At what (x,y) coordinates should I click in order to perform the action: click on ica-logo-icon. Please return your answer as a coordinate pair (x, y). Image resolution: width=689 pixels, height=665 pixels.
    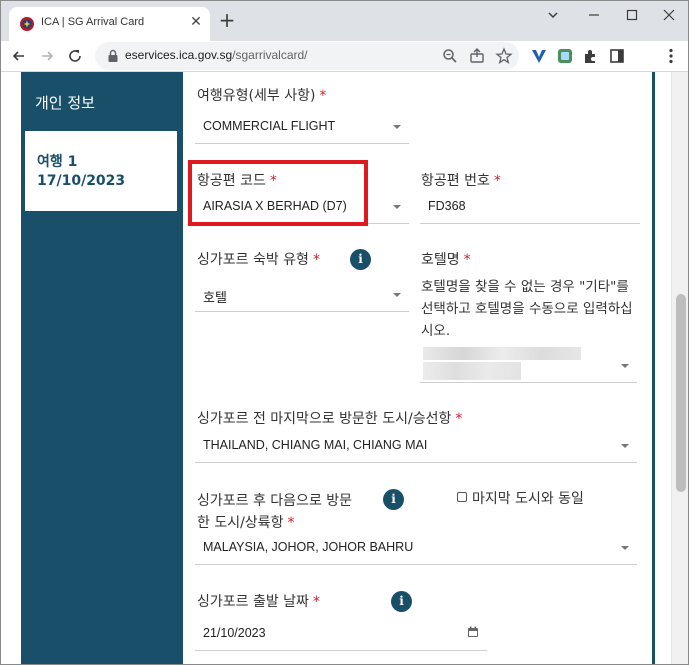
    Looking at the image, I should click on (27, 24).